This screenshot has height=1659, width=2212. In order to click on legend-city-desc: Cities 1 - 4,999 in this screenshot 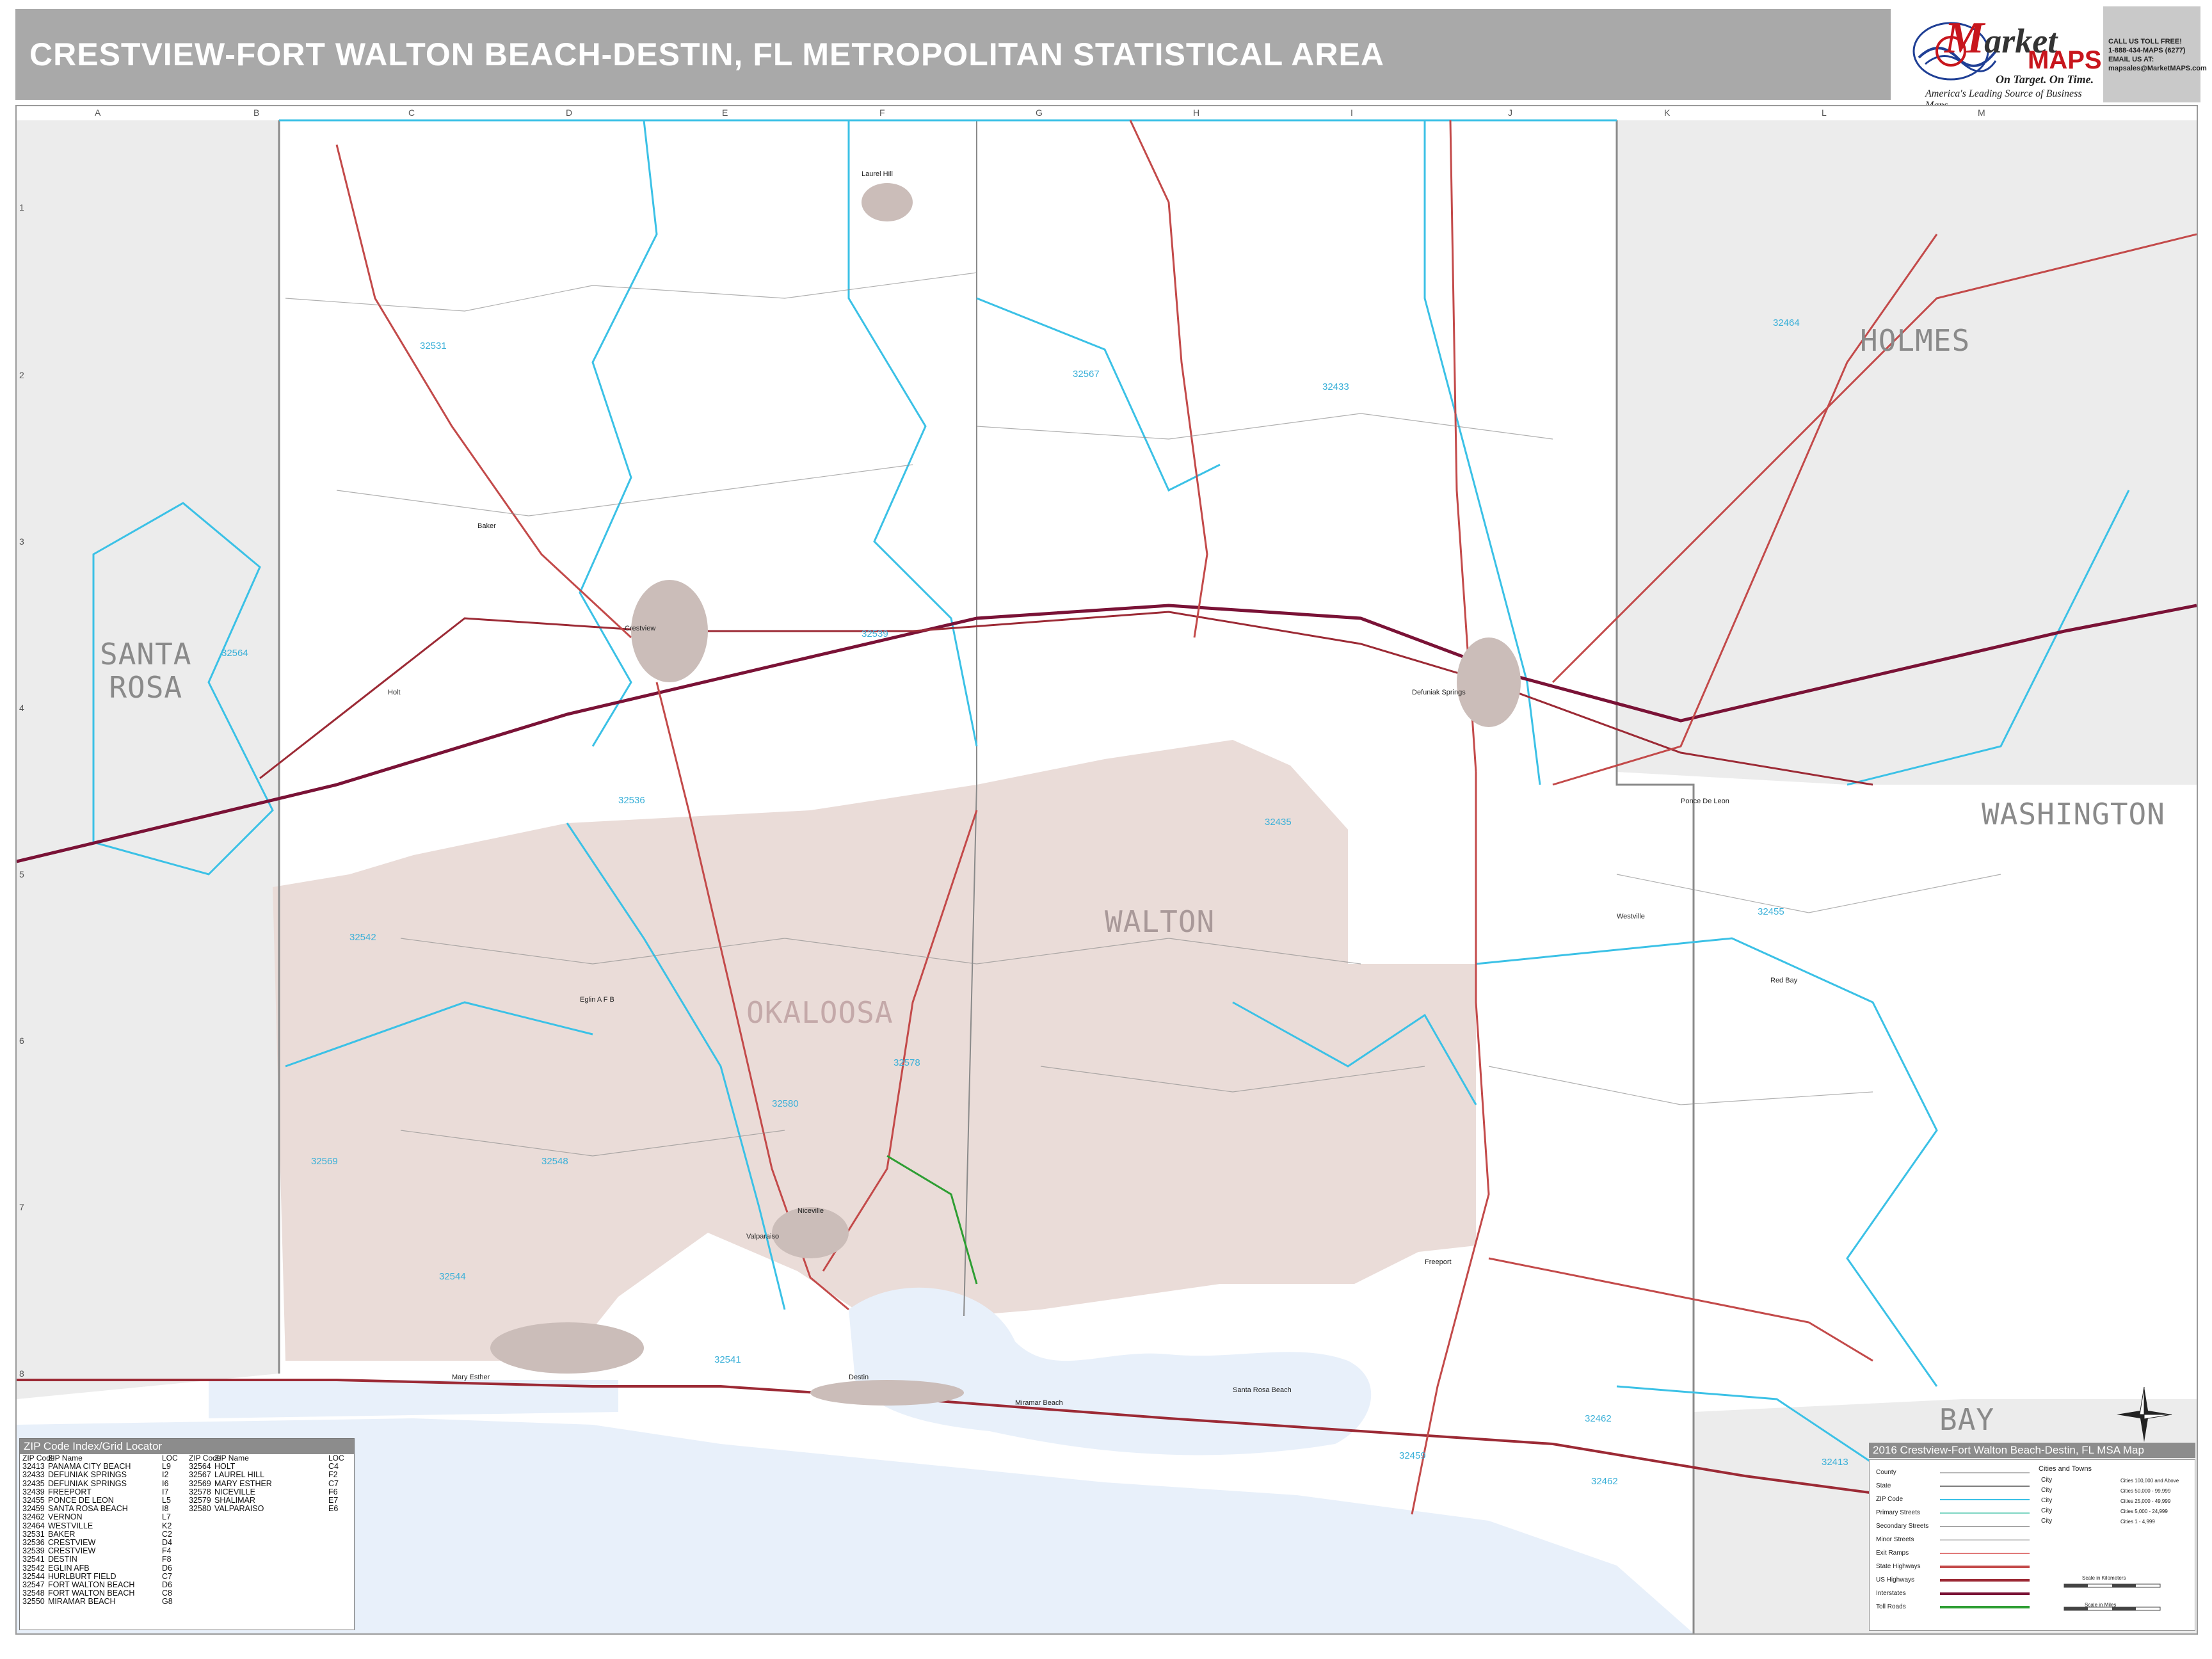, I will do `click(2137, 1522)`.